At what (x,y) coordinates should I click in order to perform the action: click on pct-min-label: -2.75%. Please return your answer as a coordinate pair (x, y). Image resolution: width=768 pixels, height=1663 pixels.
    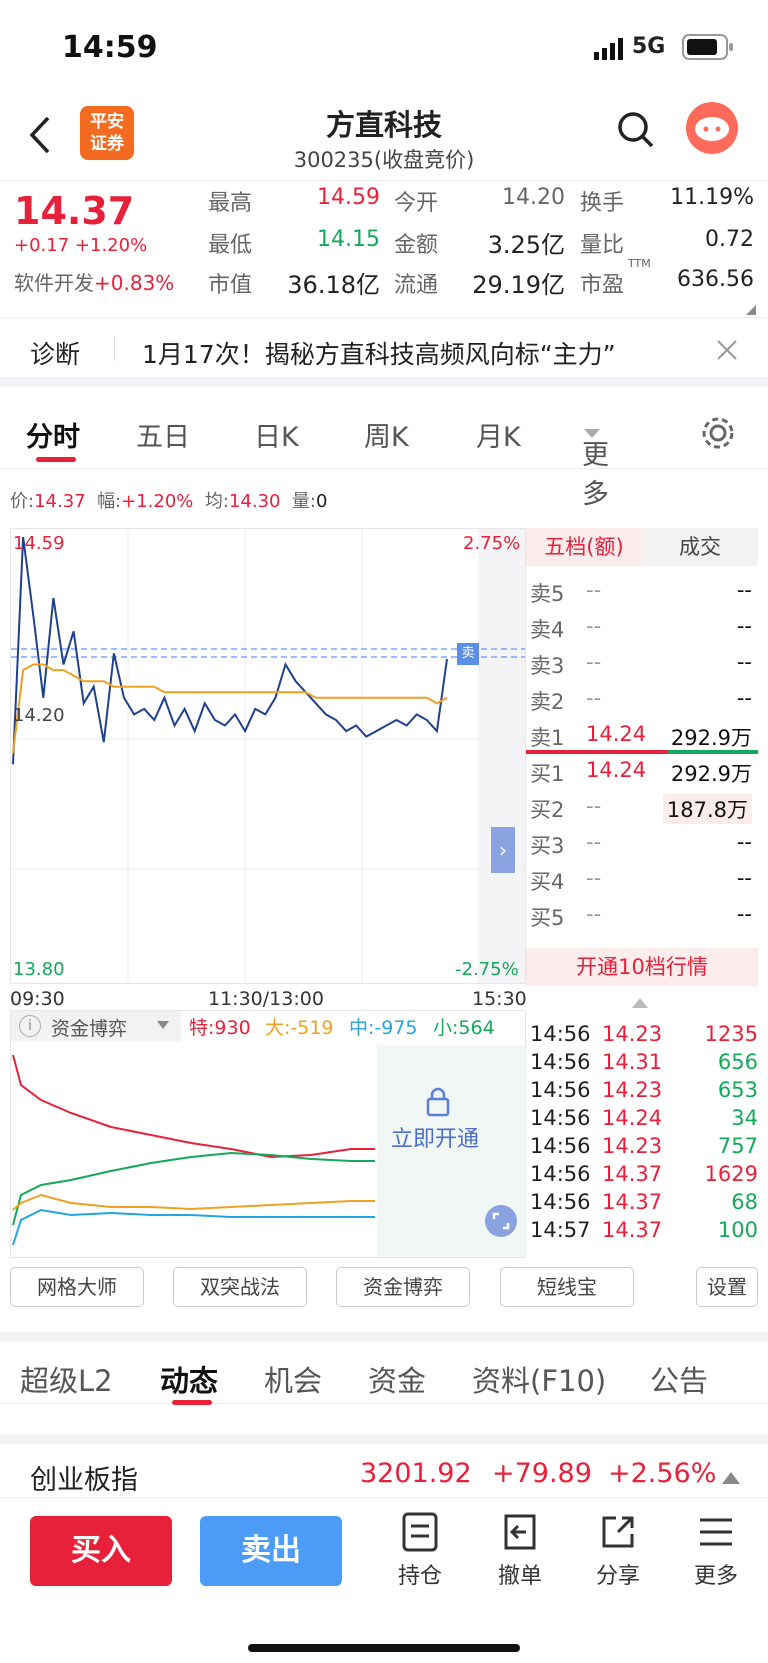
    Looking at the image, I should click on (487, 969).